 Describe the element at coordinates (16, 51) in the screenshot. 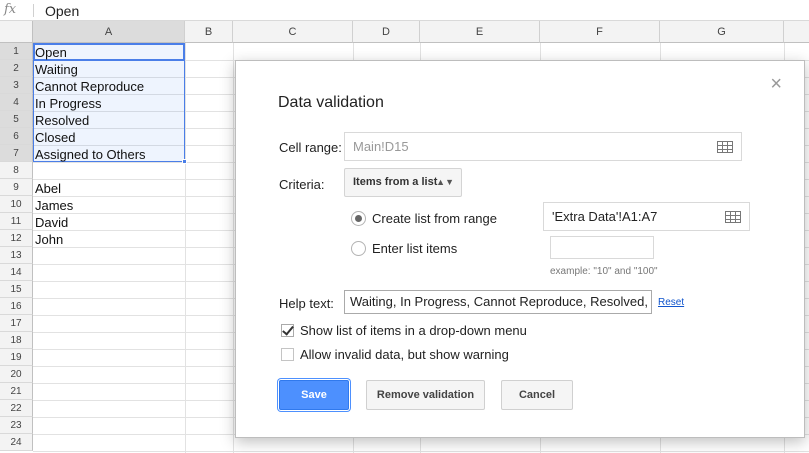

I see `row-header: 1` at that location.